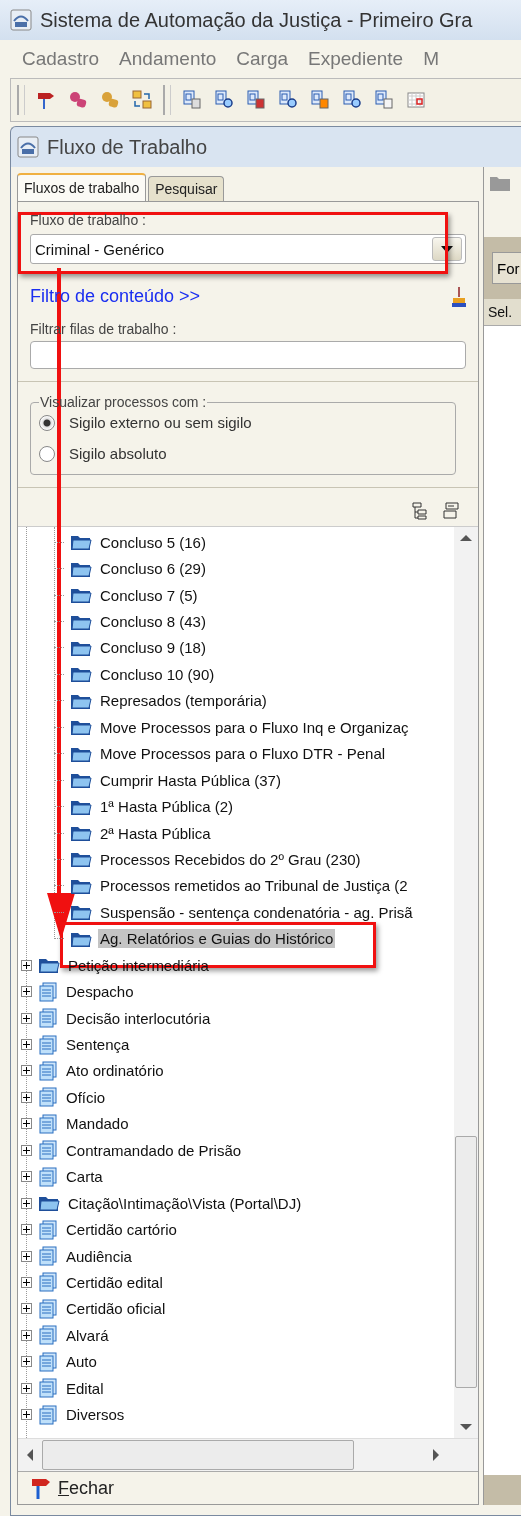 Image resolution: width=521 pixels, height=1516 pixels. Describe the element at coordinates (84, 1177) in the screenshot. I see `tree-item: Carta` at that location.